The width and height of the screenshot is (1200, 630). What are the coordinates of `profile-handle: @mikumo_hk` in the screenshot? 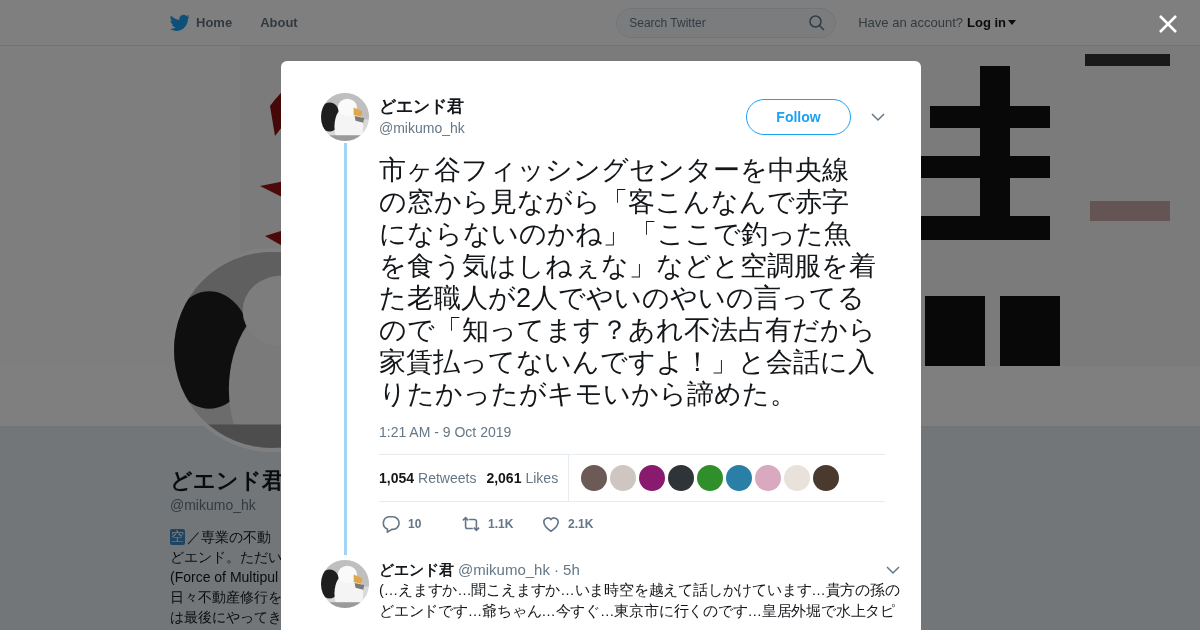 It's located at (213, 505).